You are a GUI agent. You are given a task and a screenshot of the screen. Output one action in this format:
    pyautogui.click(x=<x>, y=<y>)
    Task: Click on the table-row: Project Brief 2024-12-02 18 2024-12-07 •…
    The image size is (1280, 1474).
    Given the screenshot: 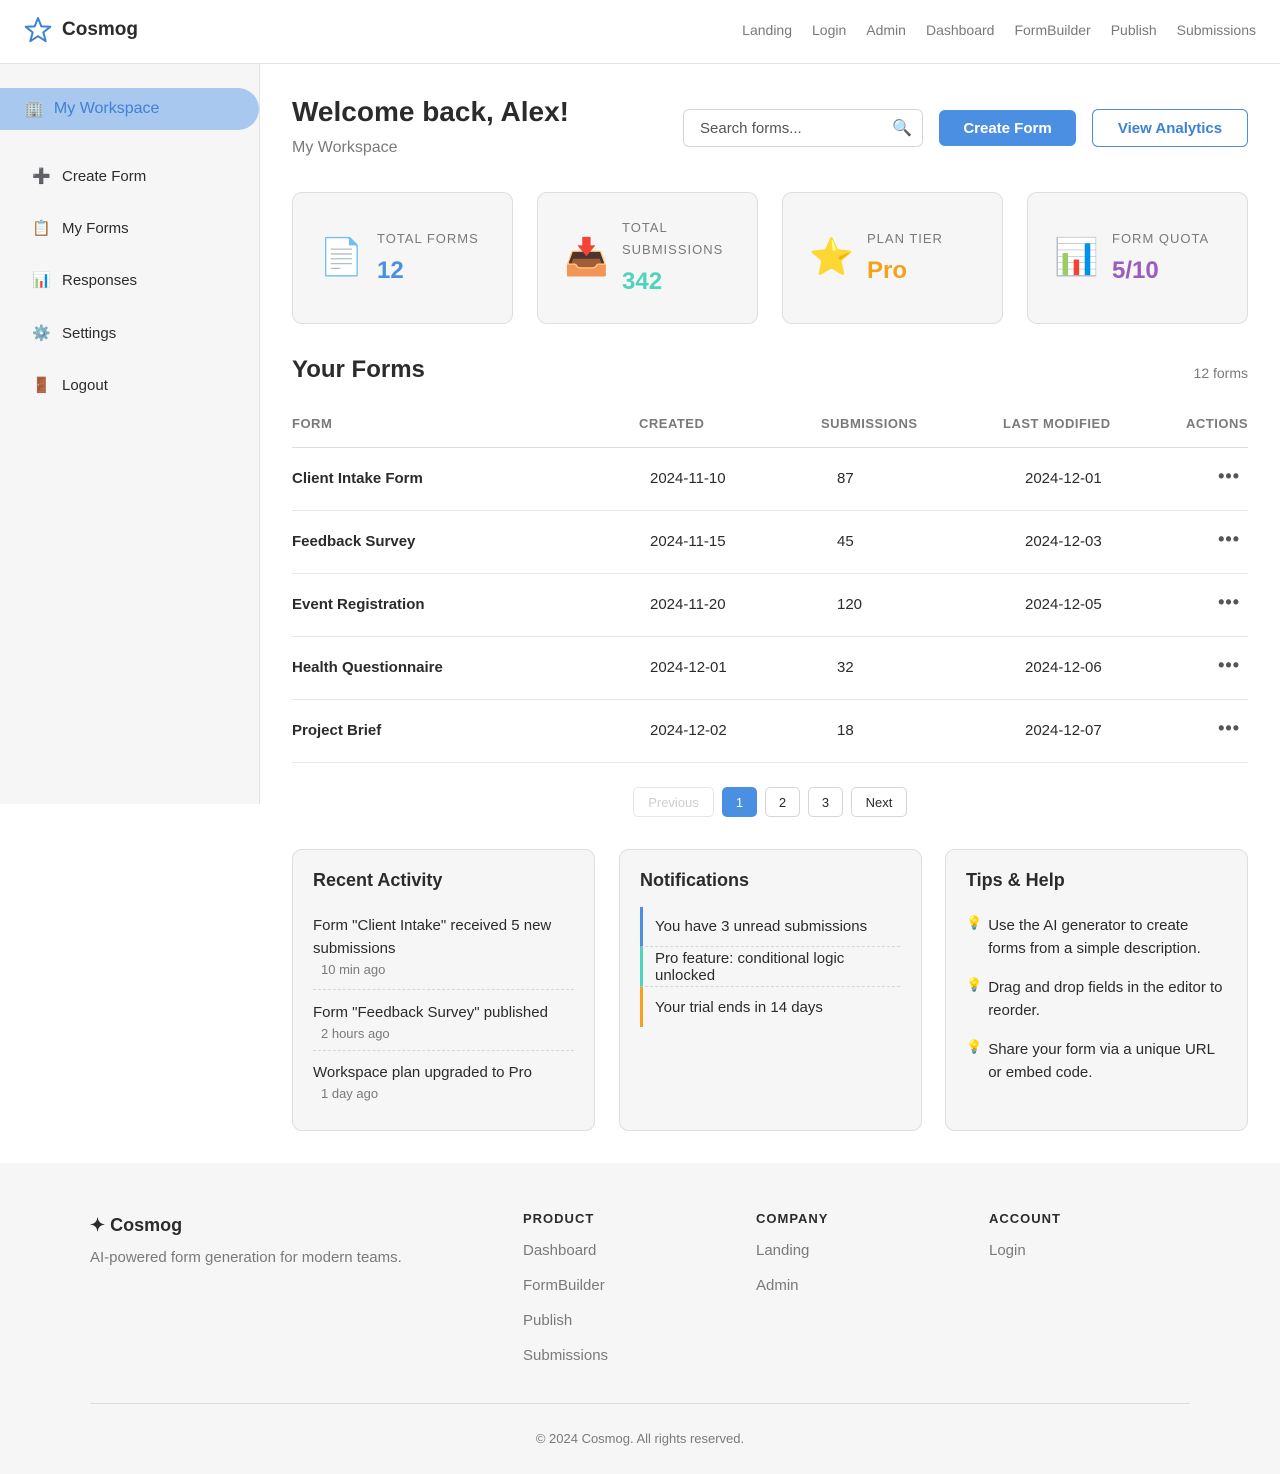 What is the action you would take?
    pyautogui.click(x=770, y=731)
    